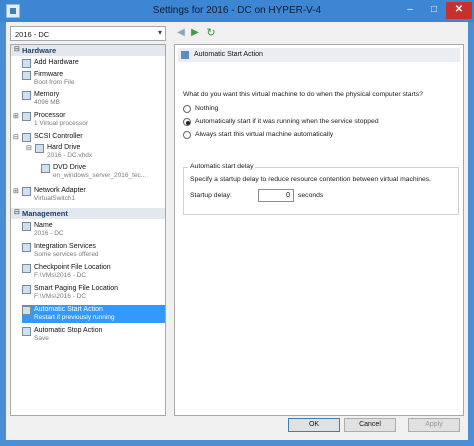 Image resolution: width=474 pixels, height=446 pixels. I want to click on tree-item-title: Automatic Stop Action, so click(68, 330).